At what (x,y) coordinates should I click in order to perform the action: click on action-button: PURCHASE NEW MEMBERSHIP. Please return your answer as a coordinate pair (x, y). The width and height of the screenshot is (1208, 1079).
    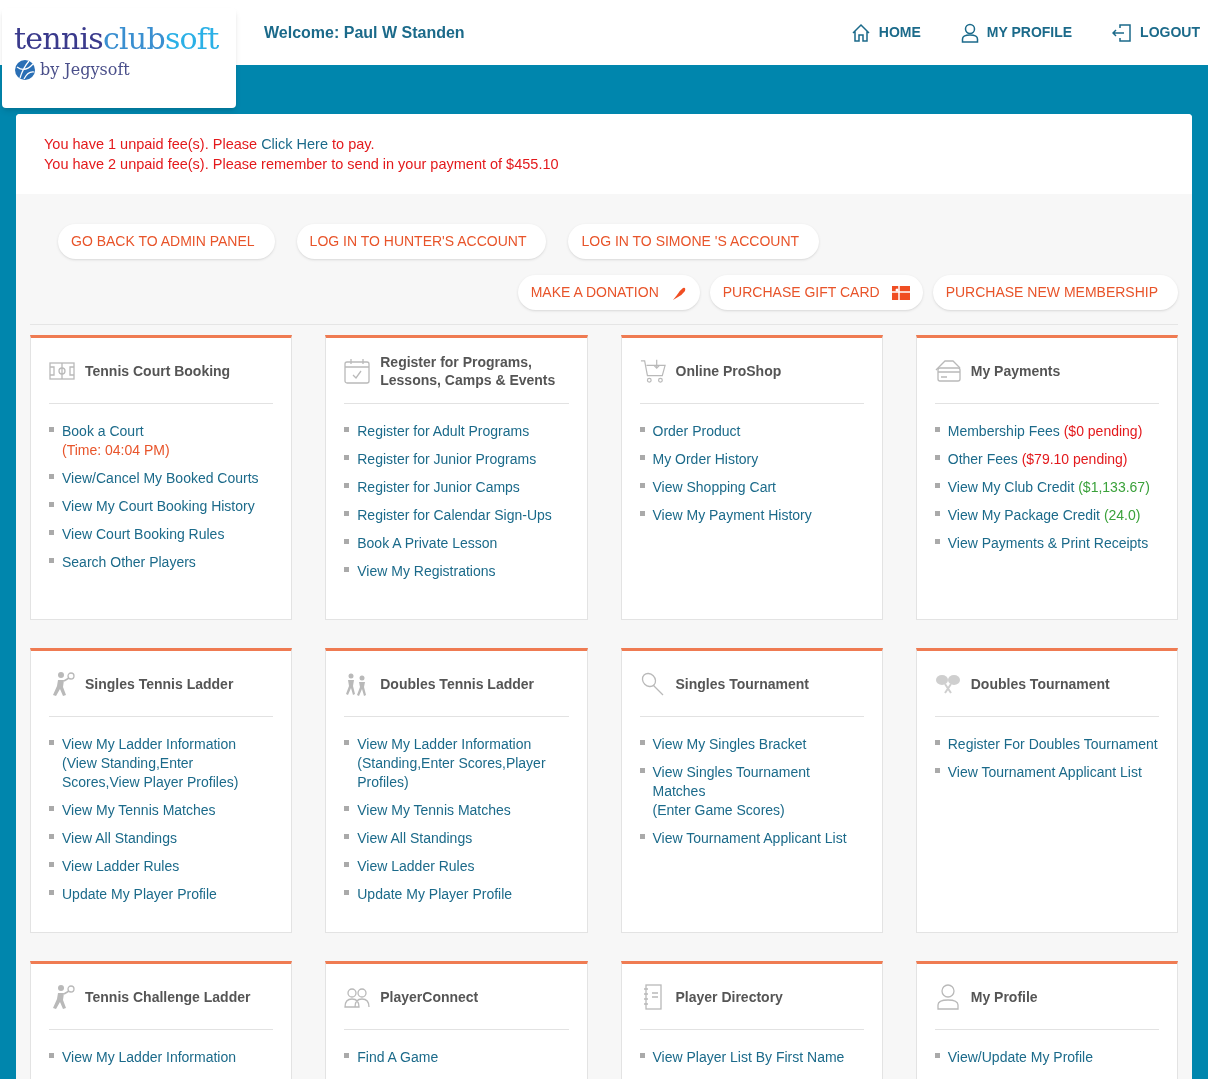
    Looking at the image, I should click on (1055, 292).